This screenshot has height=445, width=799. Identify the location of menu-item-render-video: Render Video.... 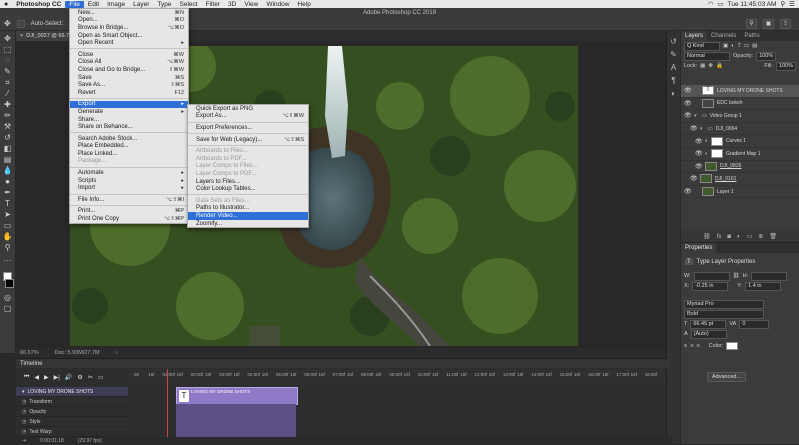
(248, 216).